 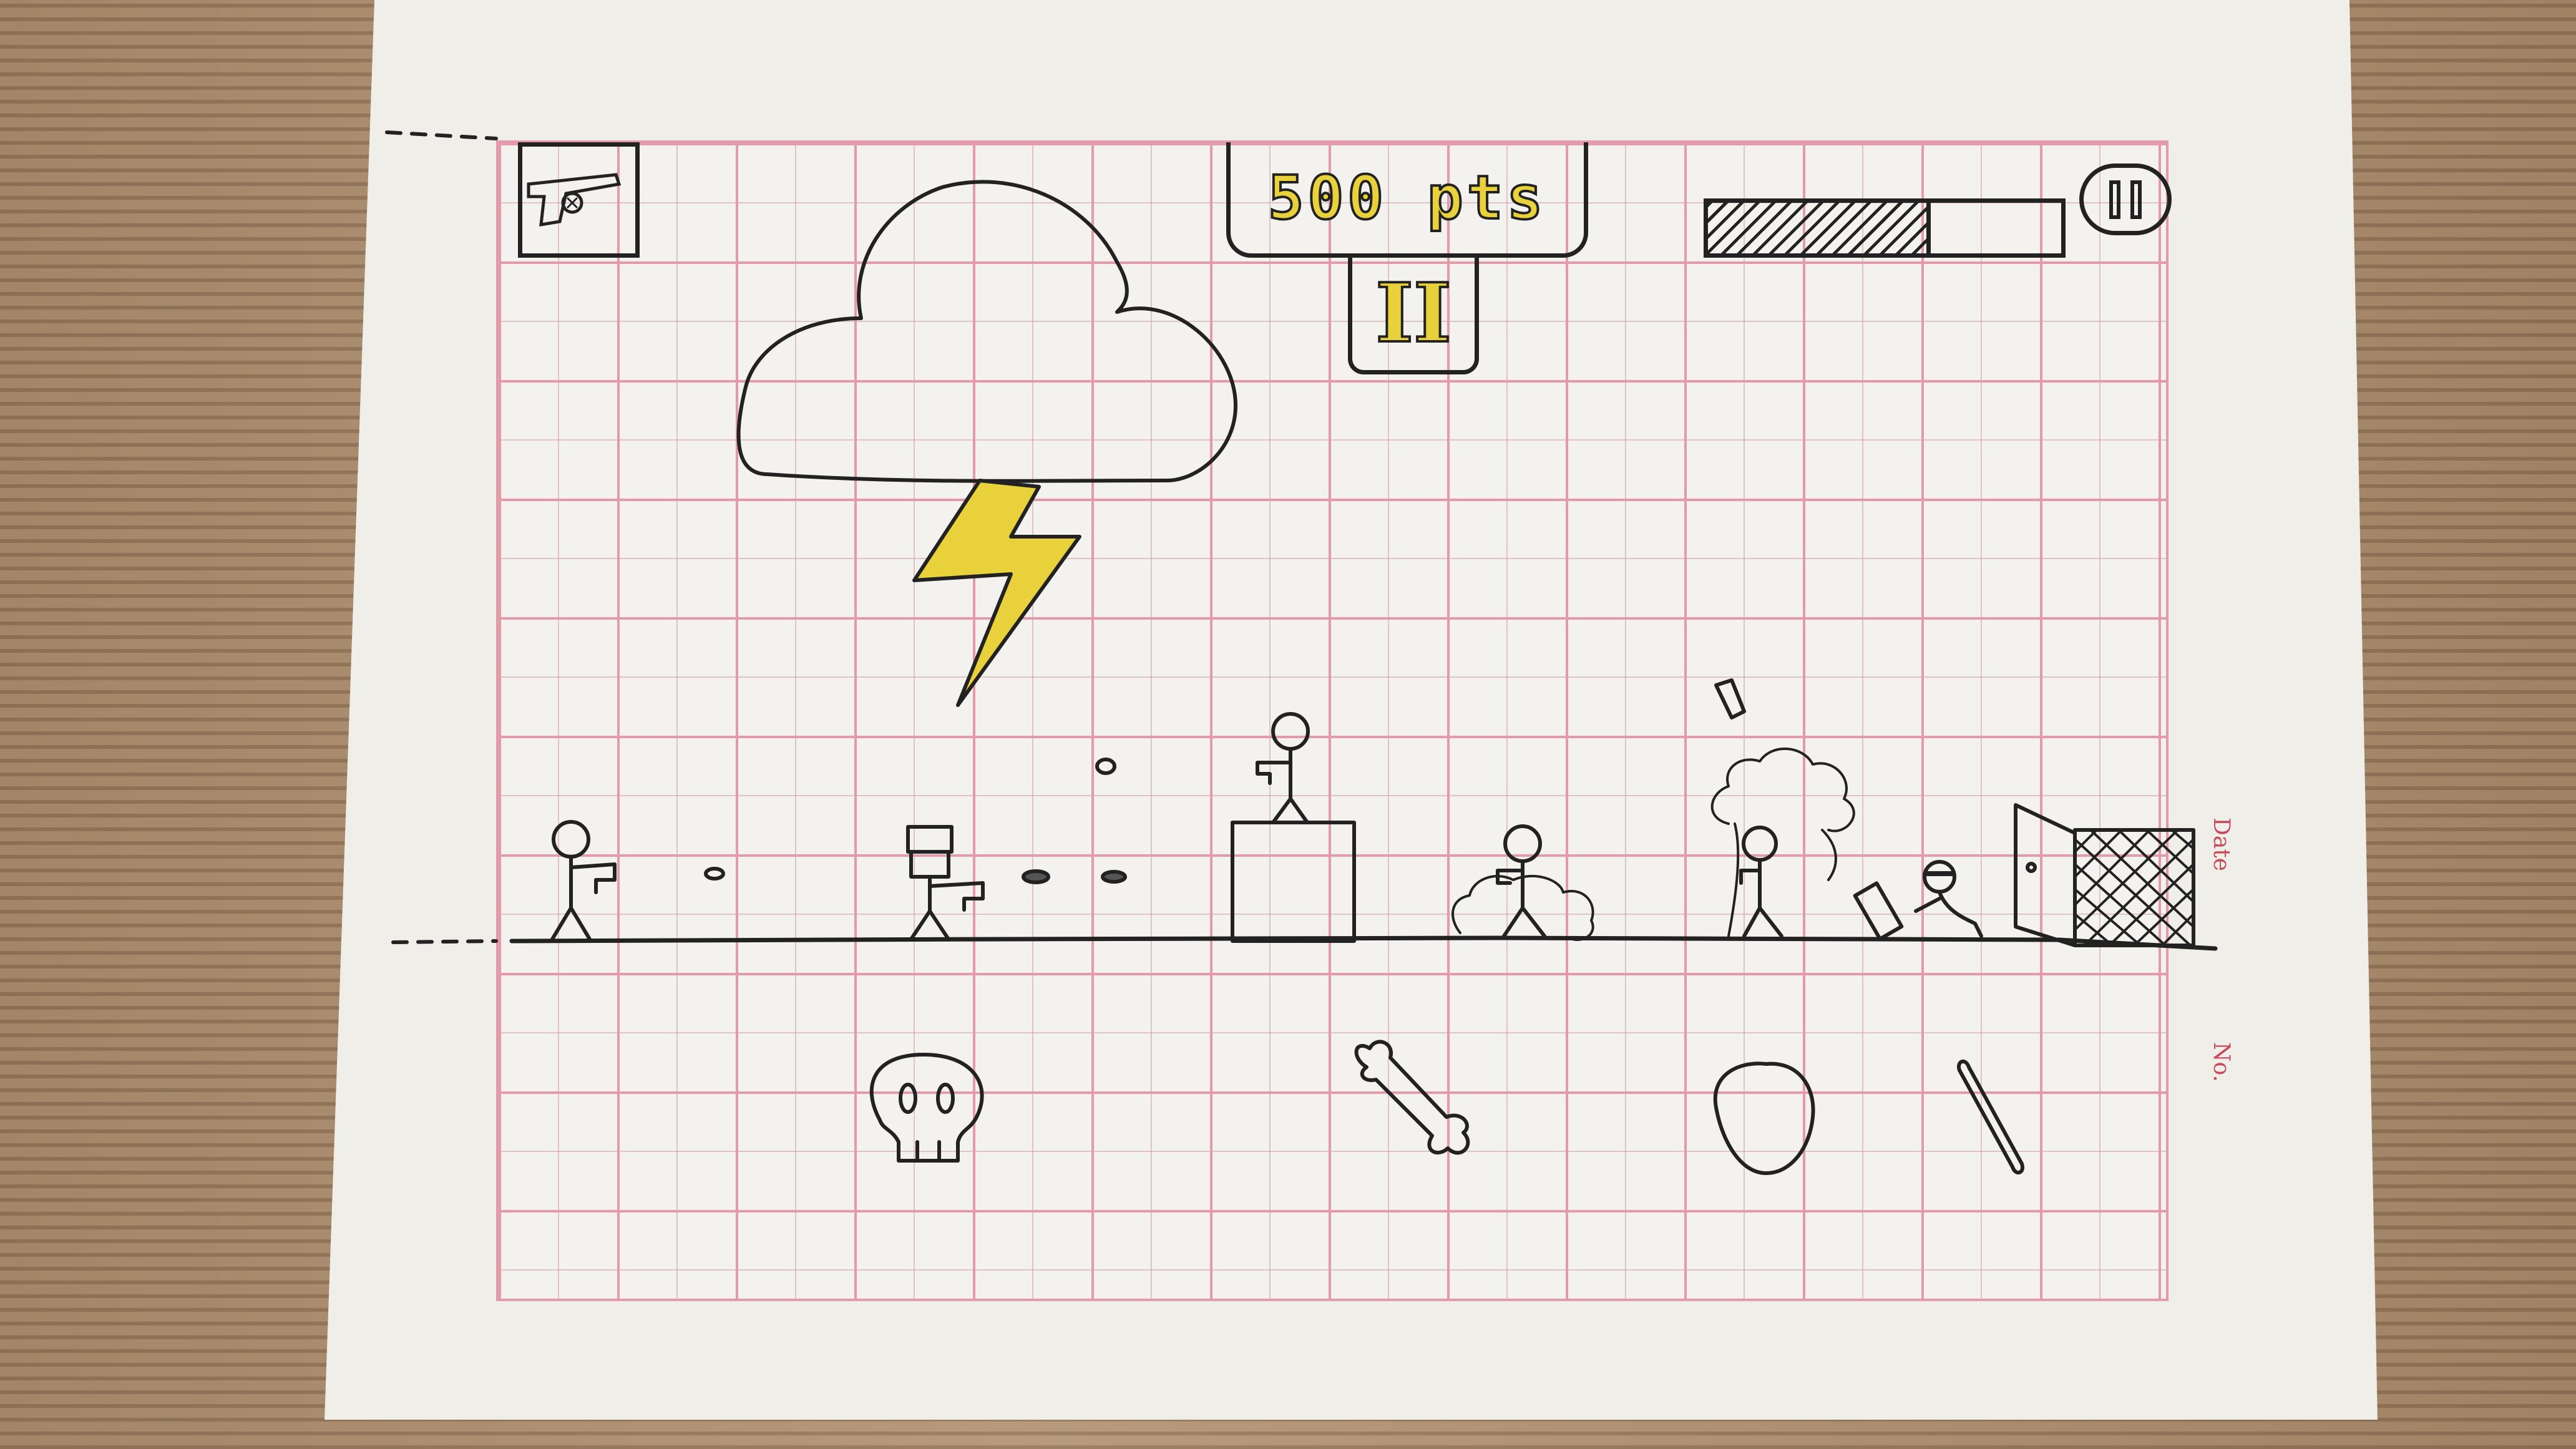 I want to click on stickman-under-tree, so click(x=1782, y=842).